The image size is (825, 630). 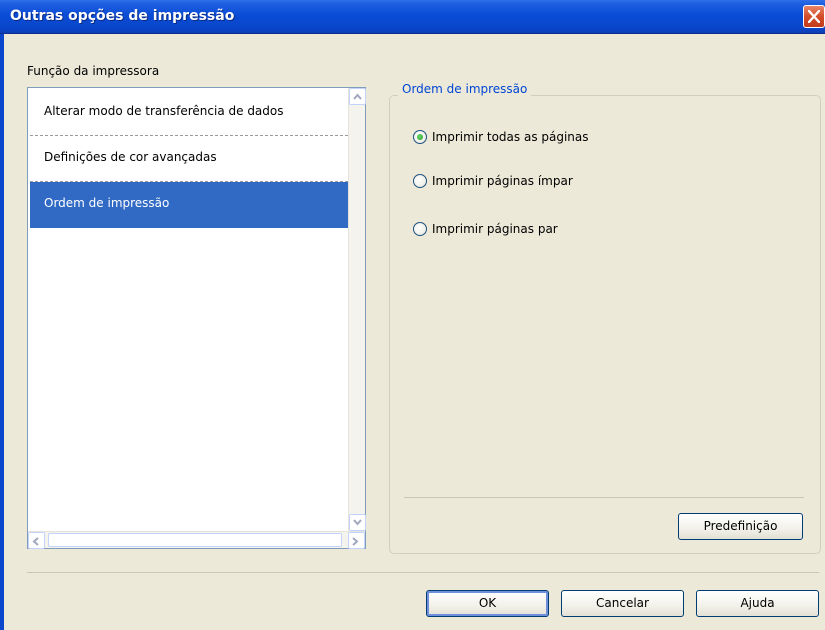 I want to click on list-item-print-order: Ordem de impressão, so click(x=189, y=205).